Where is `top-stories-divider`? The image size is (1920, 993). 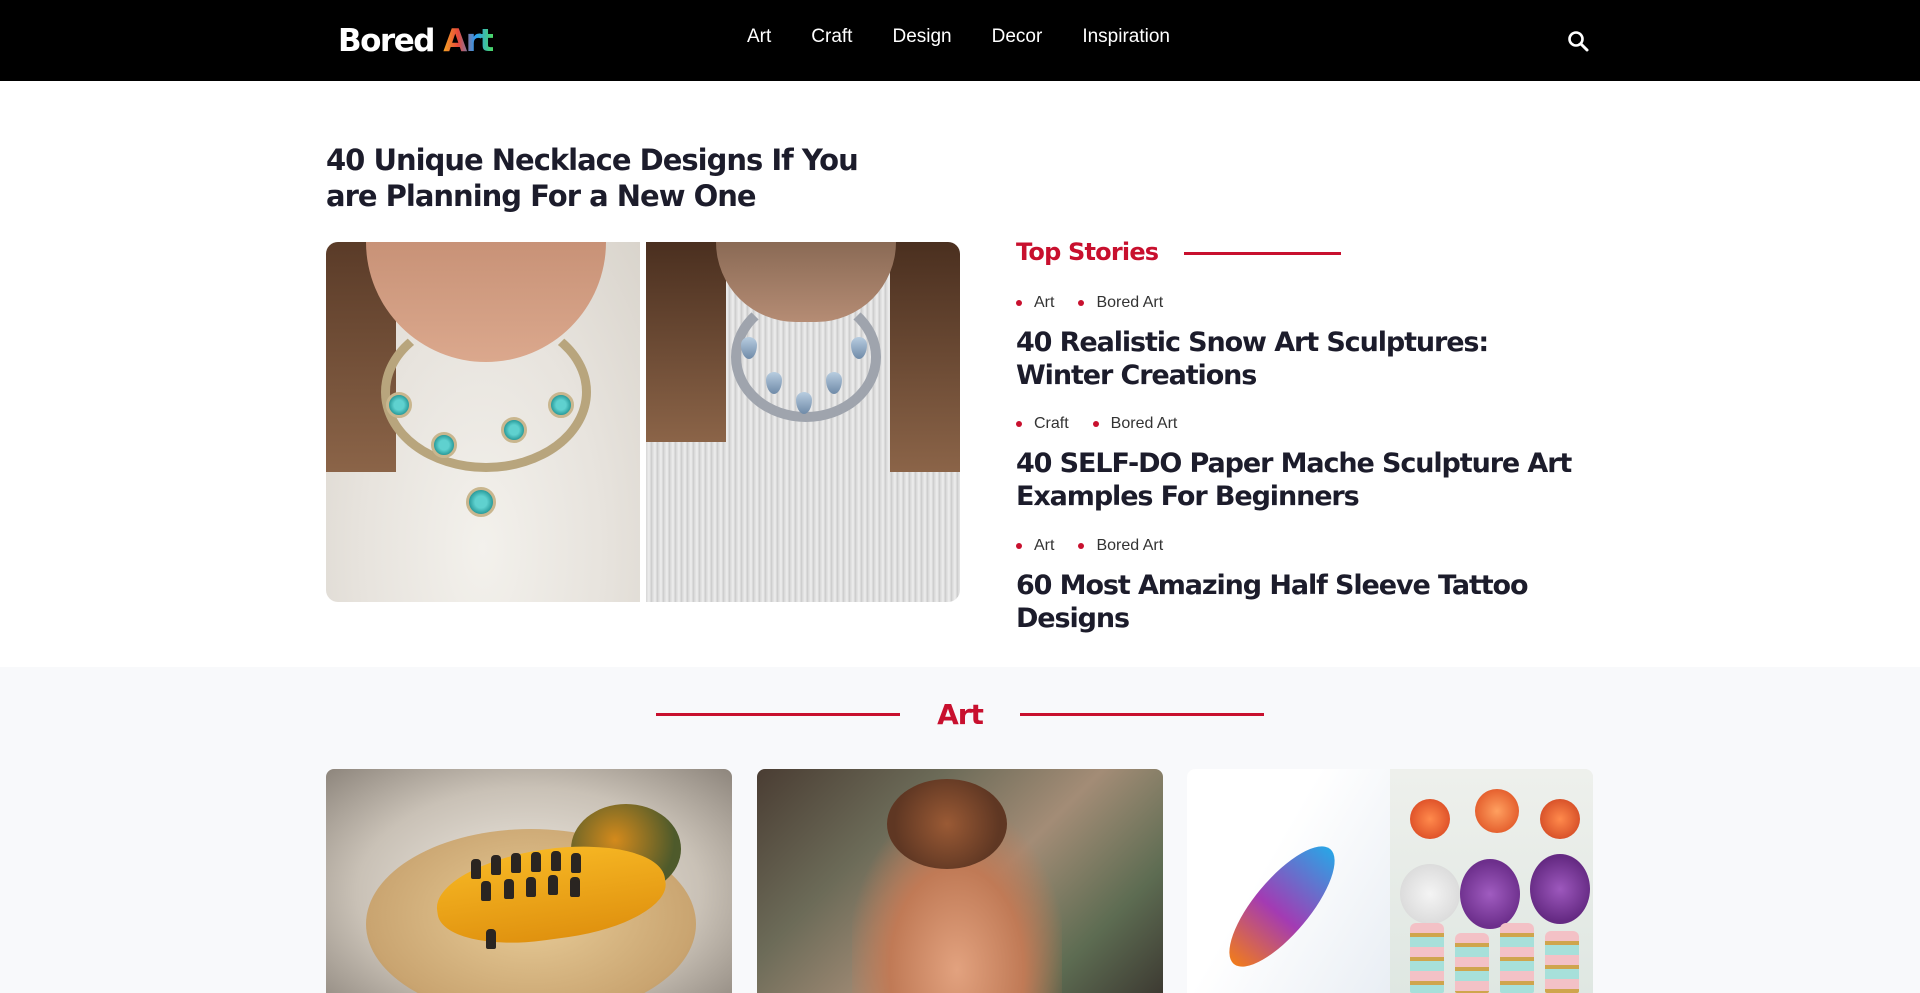
top-stories-divider is located at coordinates (1262, 253).